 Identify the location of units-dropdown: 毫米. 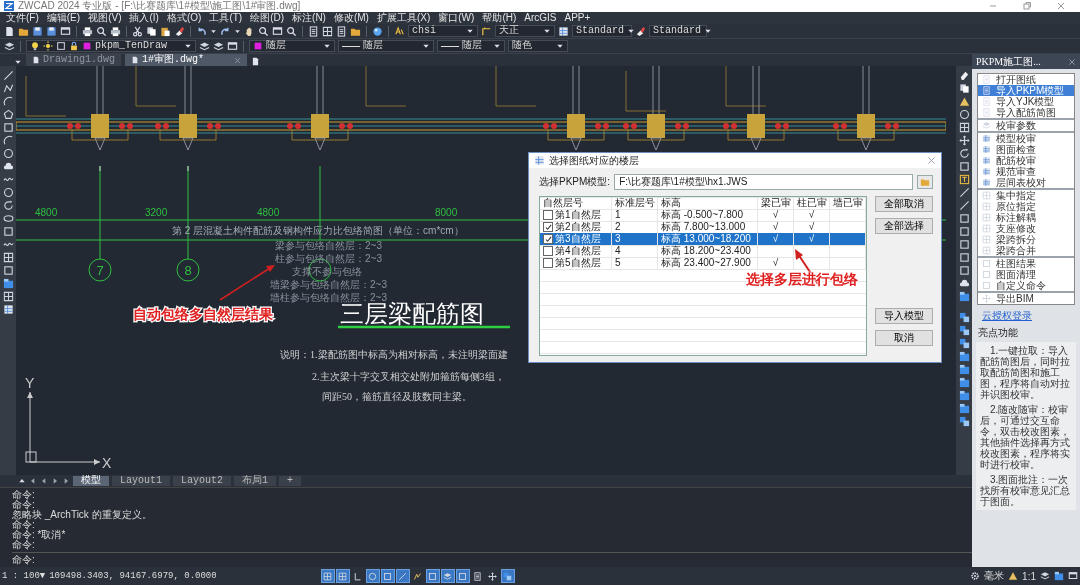
(994, 576).